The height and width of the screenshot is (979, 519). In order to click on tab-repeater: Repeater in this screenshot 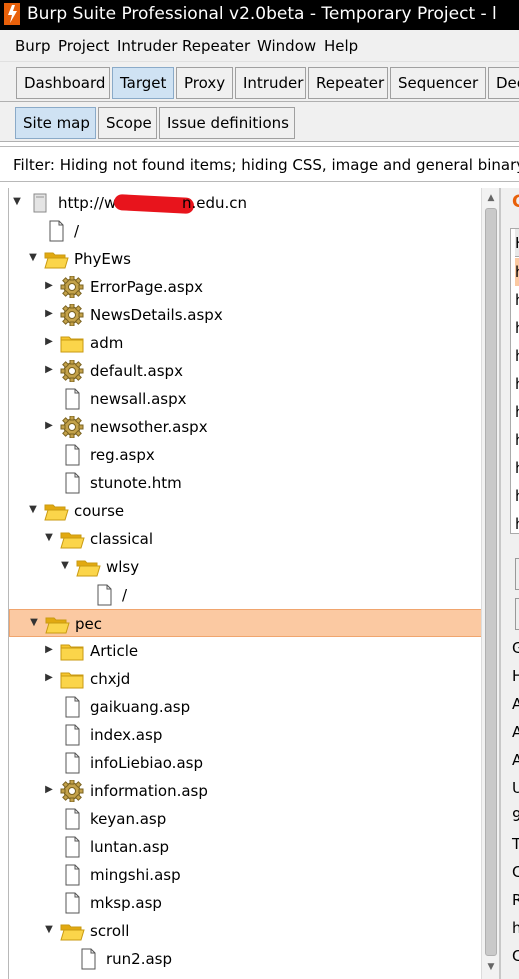, I will do `click(348, 83)`.